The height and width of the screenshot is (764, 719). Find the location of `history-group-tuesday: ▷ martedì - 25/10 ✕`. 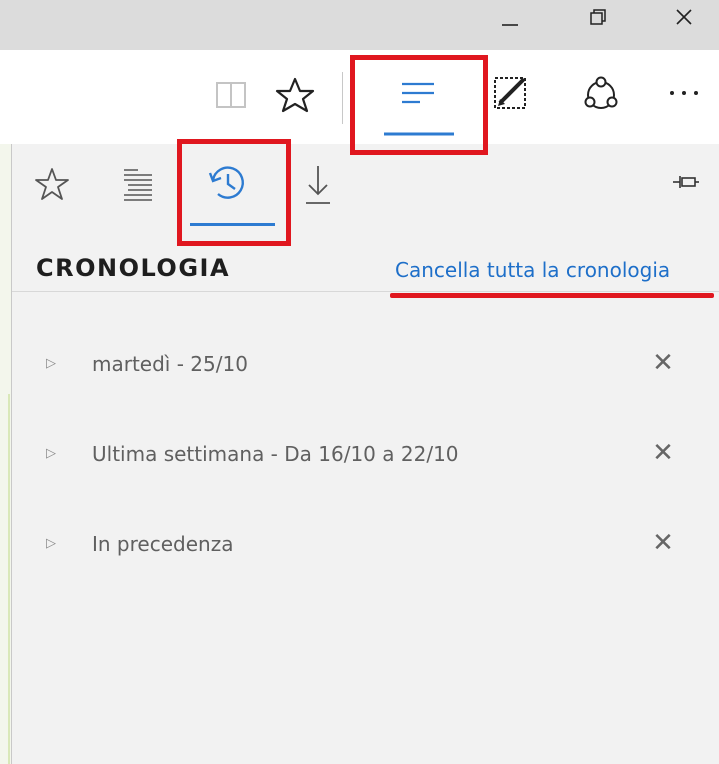

history-group-tuesday: ▷ martedì - 25/10 ✕ is located at coordinates (365, 368).